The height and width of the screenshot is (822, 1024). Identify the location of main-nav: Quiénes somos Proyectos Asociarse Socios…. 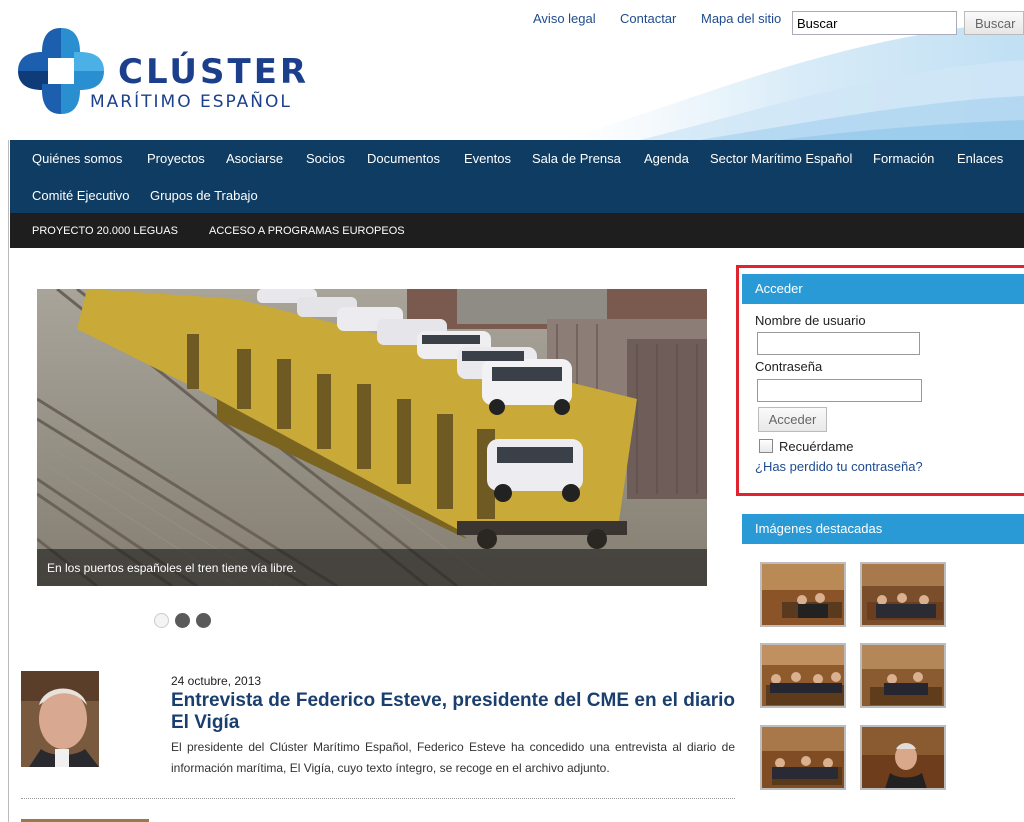
(517, 176).